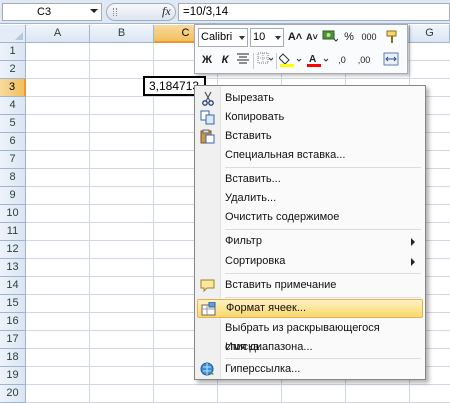  What do you see at coordinates (281, 285) in the screenshot?
I see `menu-item-label: Вставить примечание` at bounding box center [281, 285].